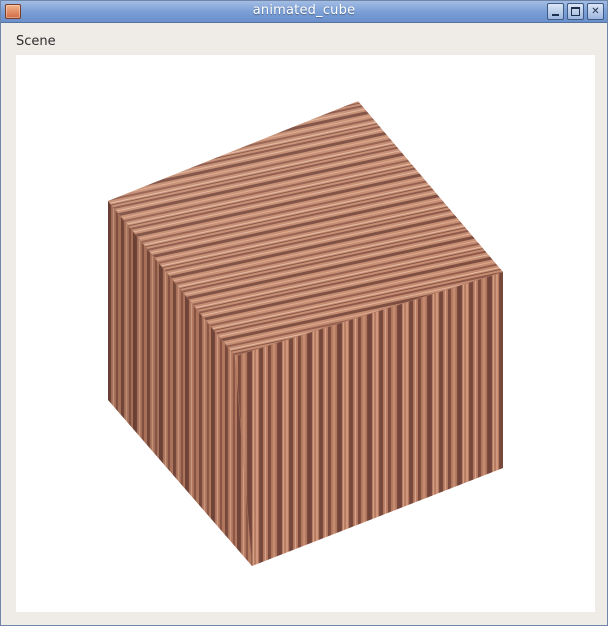  What do you see at coordinates (304, 38) in the screenshot?
I see `menu-bar: Scene` at bounding box center [304, 38].